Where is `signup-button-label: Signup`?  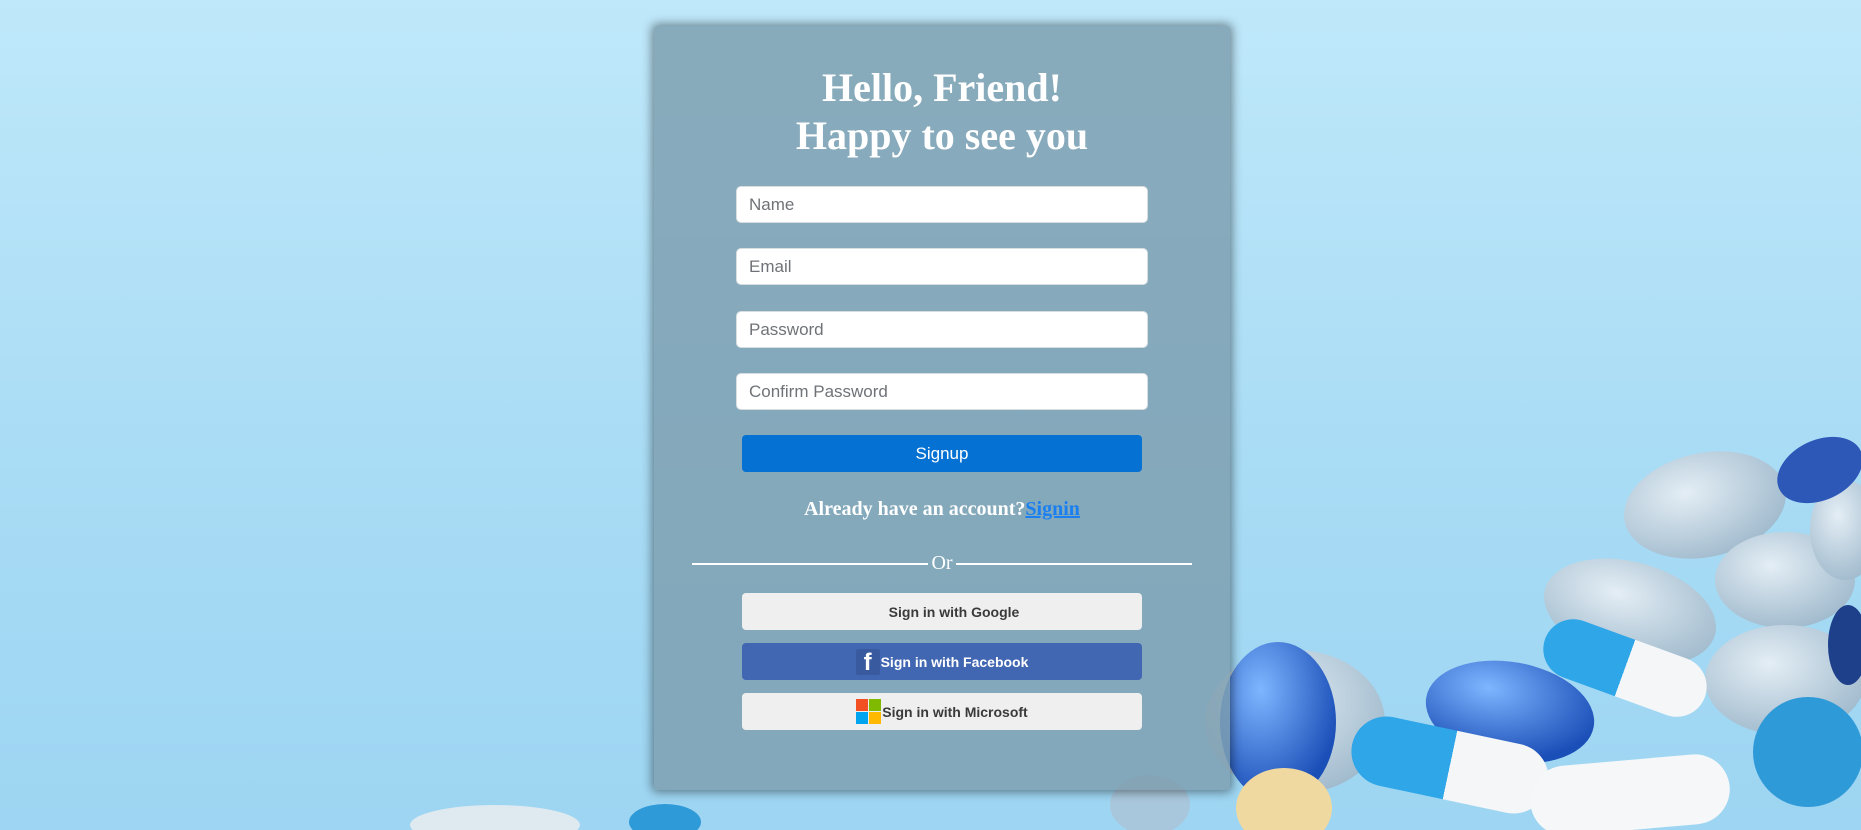 signup-button-label: Signup is located at coordinates (942, 453).